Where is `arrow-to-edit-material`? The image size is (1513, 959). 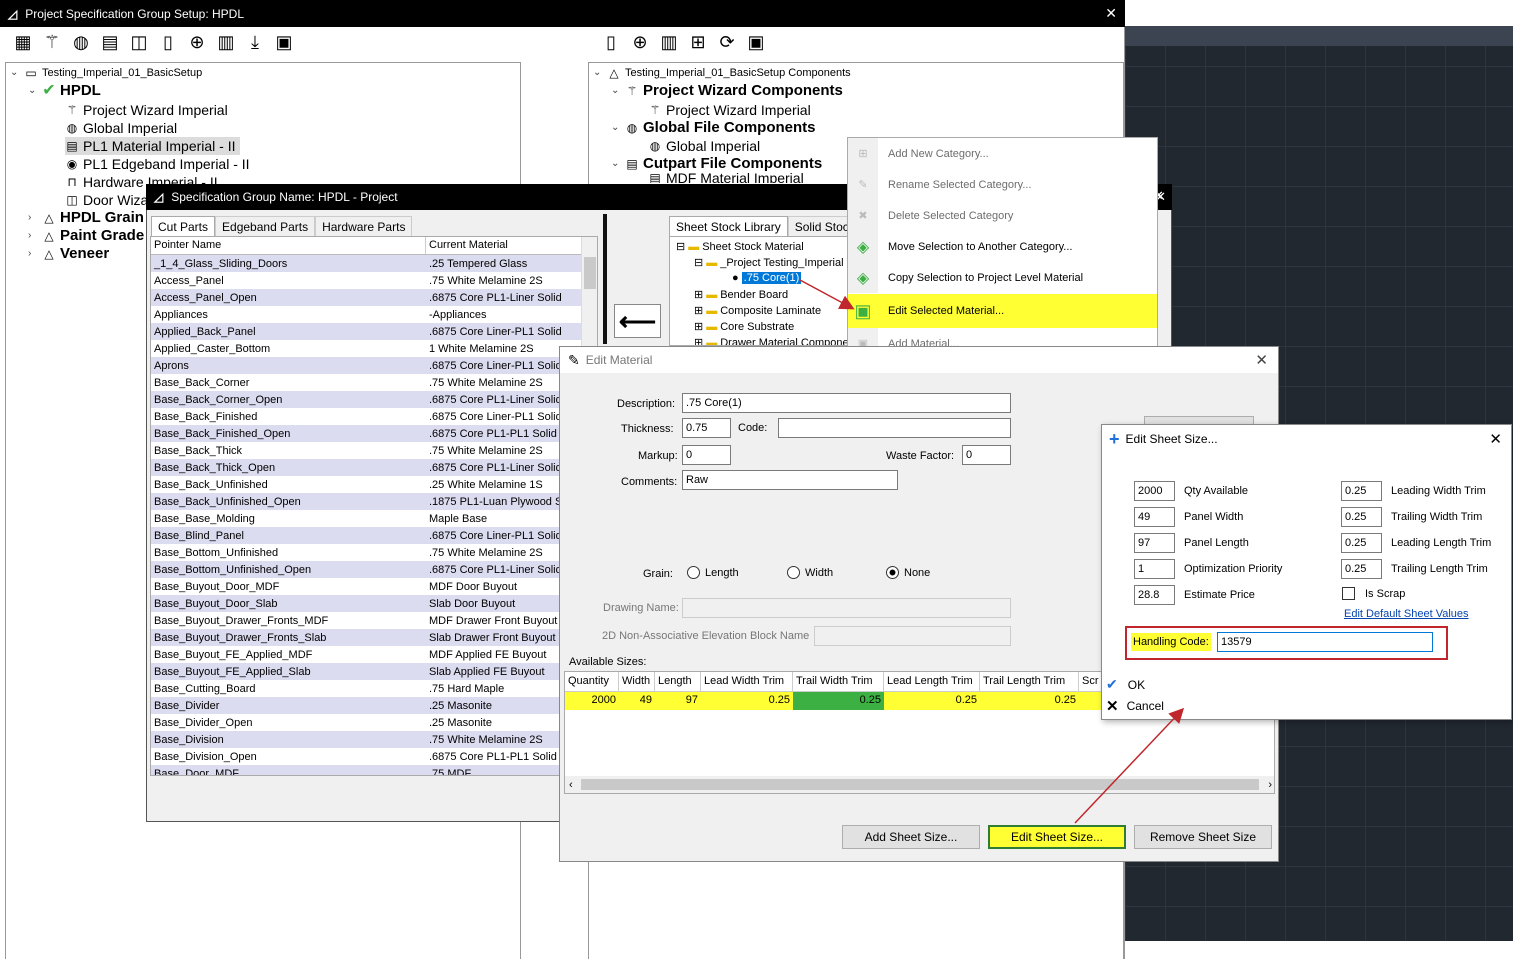
arrow-to-edit-material is located at coordinates (827, 294).